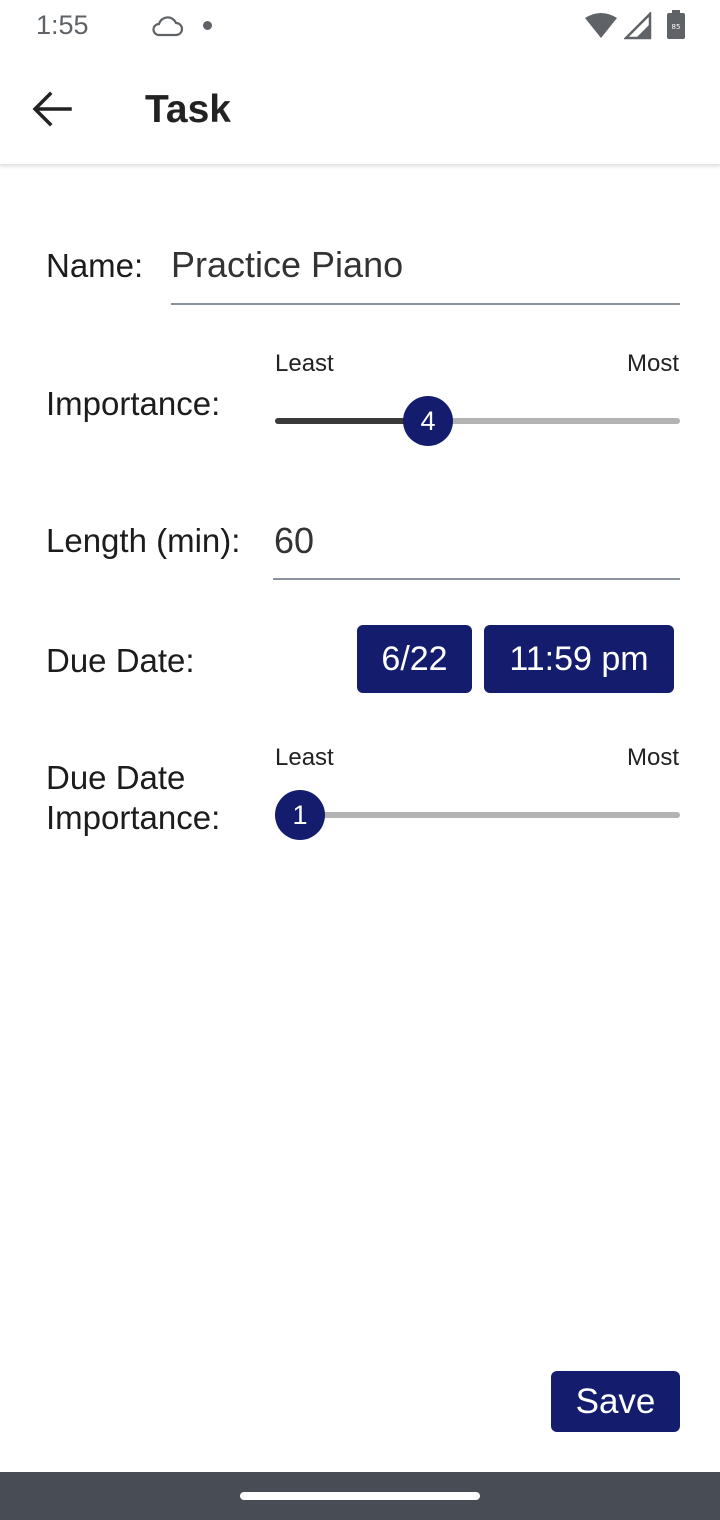 Image resolution: width=720 pixels, height=1520 pixels. I want to click on due-date-importance-slider-track, so click(477, 815).